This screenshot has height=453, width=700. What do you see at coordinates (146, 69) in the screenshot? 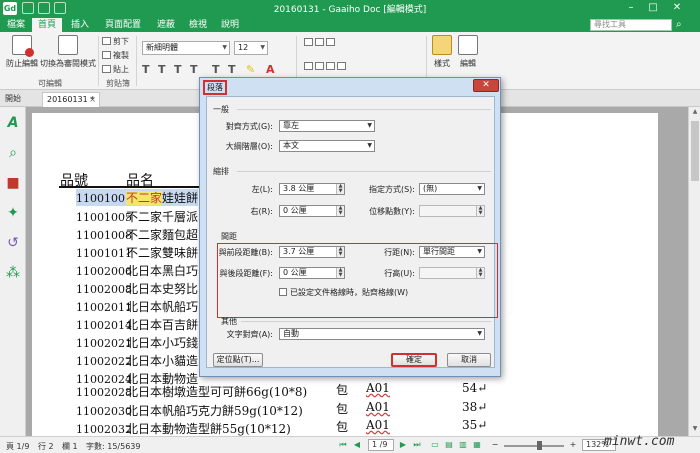
I see `bold-icon: T` at bounding box center [146, 69].